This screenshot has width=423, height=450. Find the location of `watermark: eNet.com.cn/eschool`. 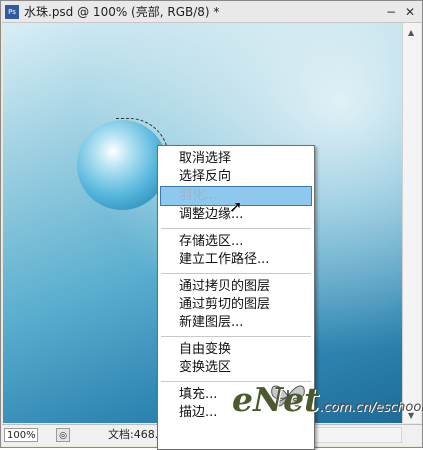

watermark: eNet.com.cn/eschool is located at coordinates (327, 399).